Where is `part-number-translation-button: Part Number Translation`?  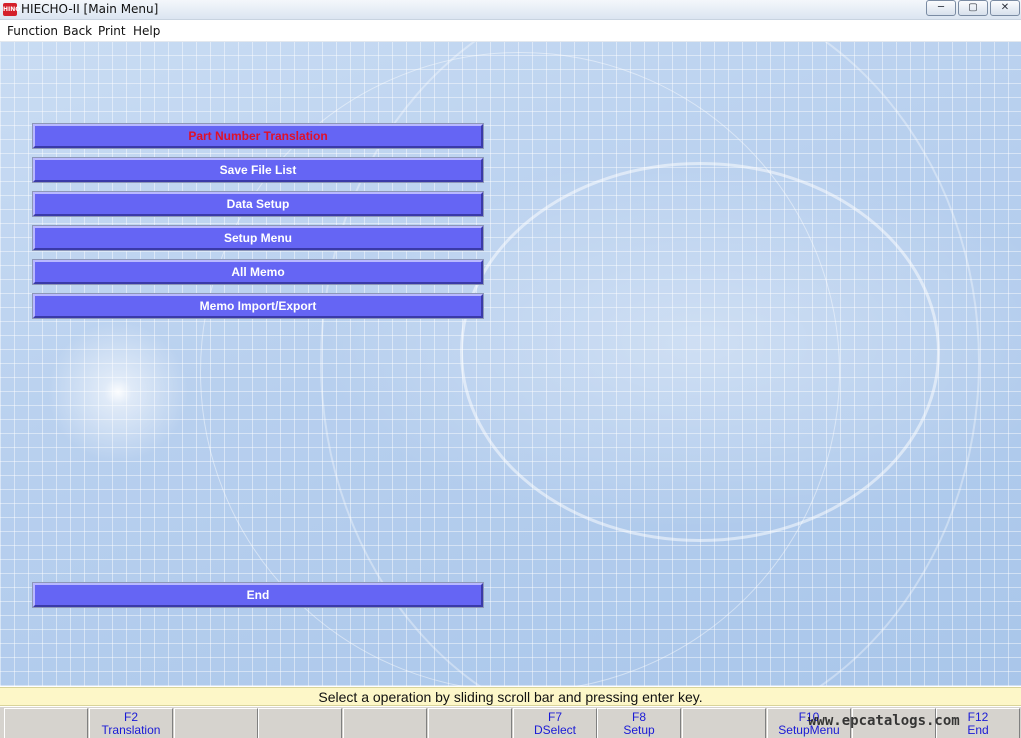
part-number-translation-button: Part Number Translation is located at coordinates (258, 136).